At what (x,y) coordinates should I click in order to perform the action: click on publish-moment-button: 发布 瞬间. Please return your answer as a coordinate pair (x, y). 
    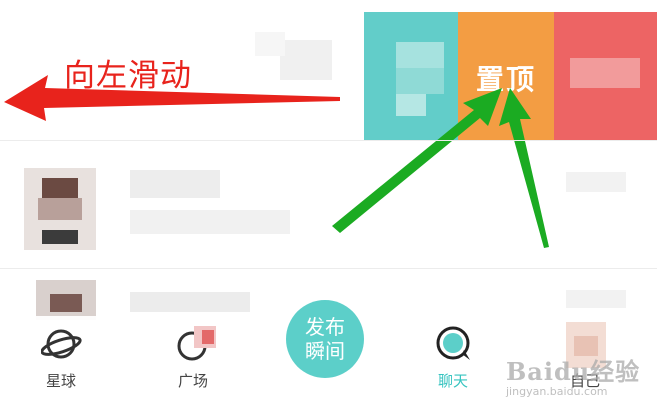
    Looking at the image, I should click on (325, 339).